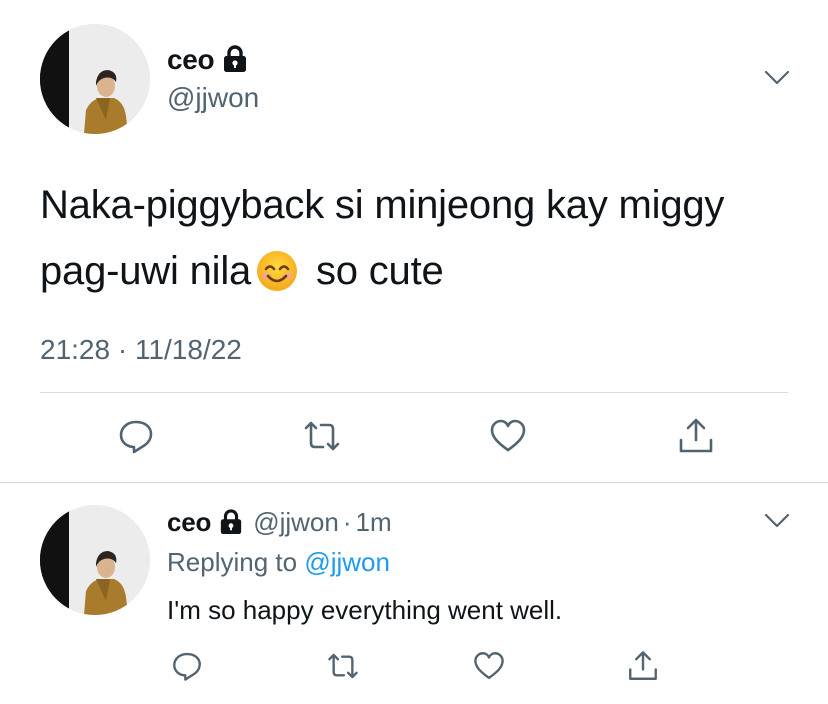  I want to click on tweet-timestamp: 21:28 · 11/18/22, so click(141, 350).